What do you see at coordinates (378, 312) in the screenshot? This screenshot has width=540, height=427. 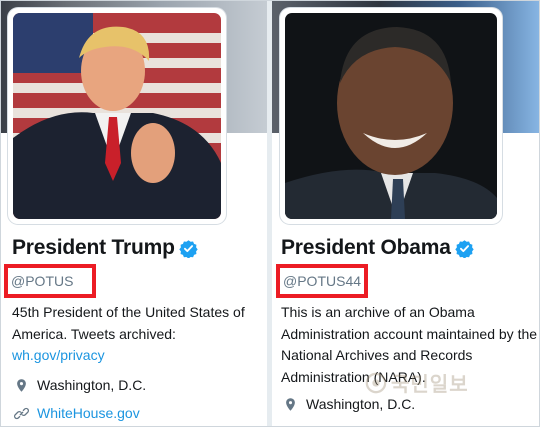 I see `bio-line: This is an archive of an Obama` at bounding box center [378, 312].